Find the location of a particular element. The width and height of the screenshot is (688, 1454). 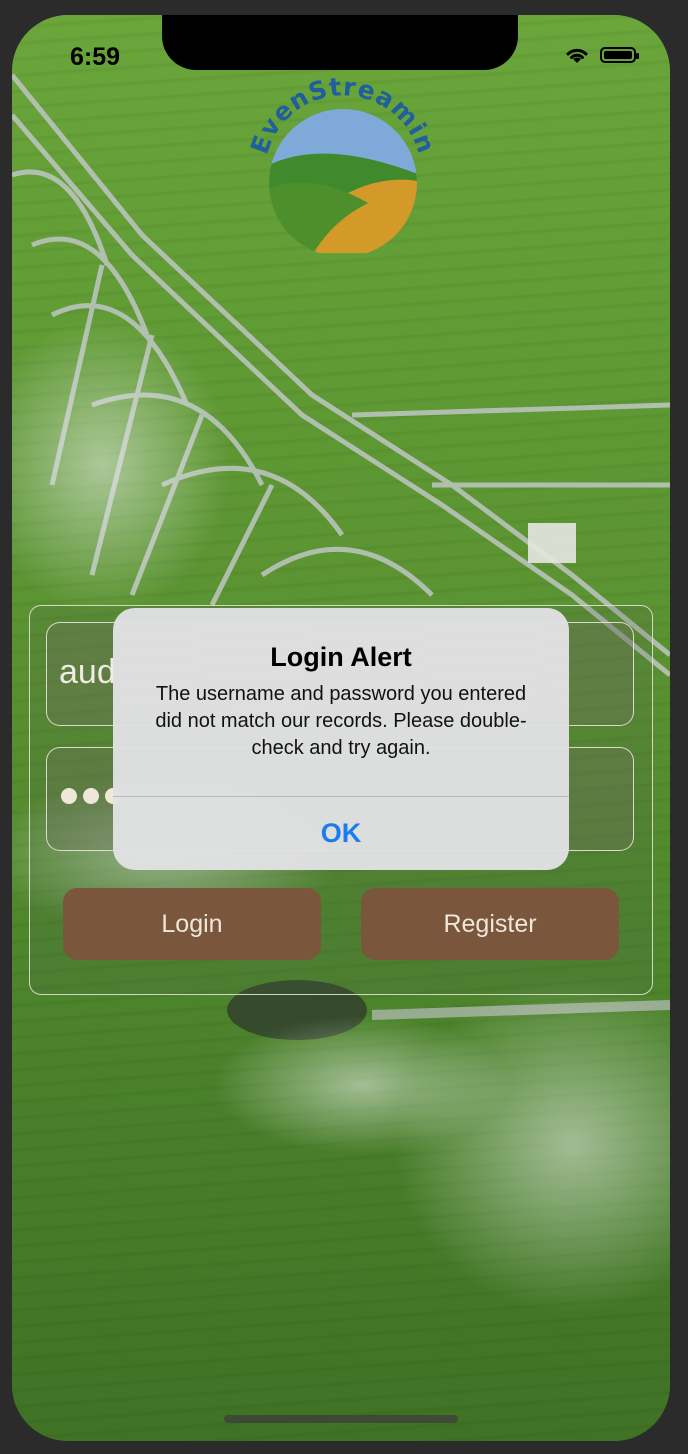

register-button: Register is located at coordinates (490, 924).